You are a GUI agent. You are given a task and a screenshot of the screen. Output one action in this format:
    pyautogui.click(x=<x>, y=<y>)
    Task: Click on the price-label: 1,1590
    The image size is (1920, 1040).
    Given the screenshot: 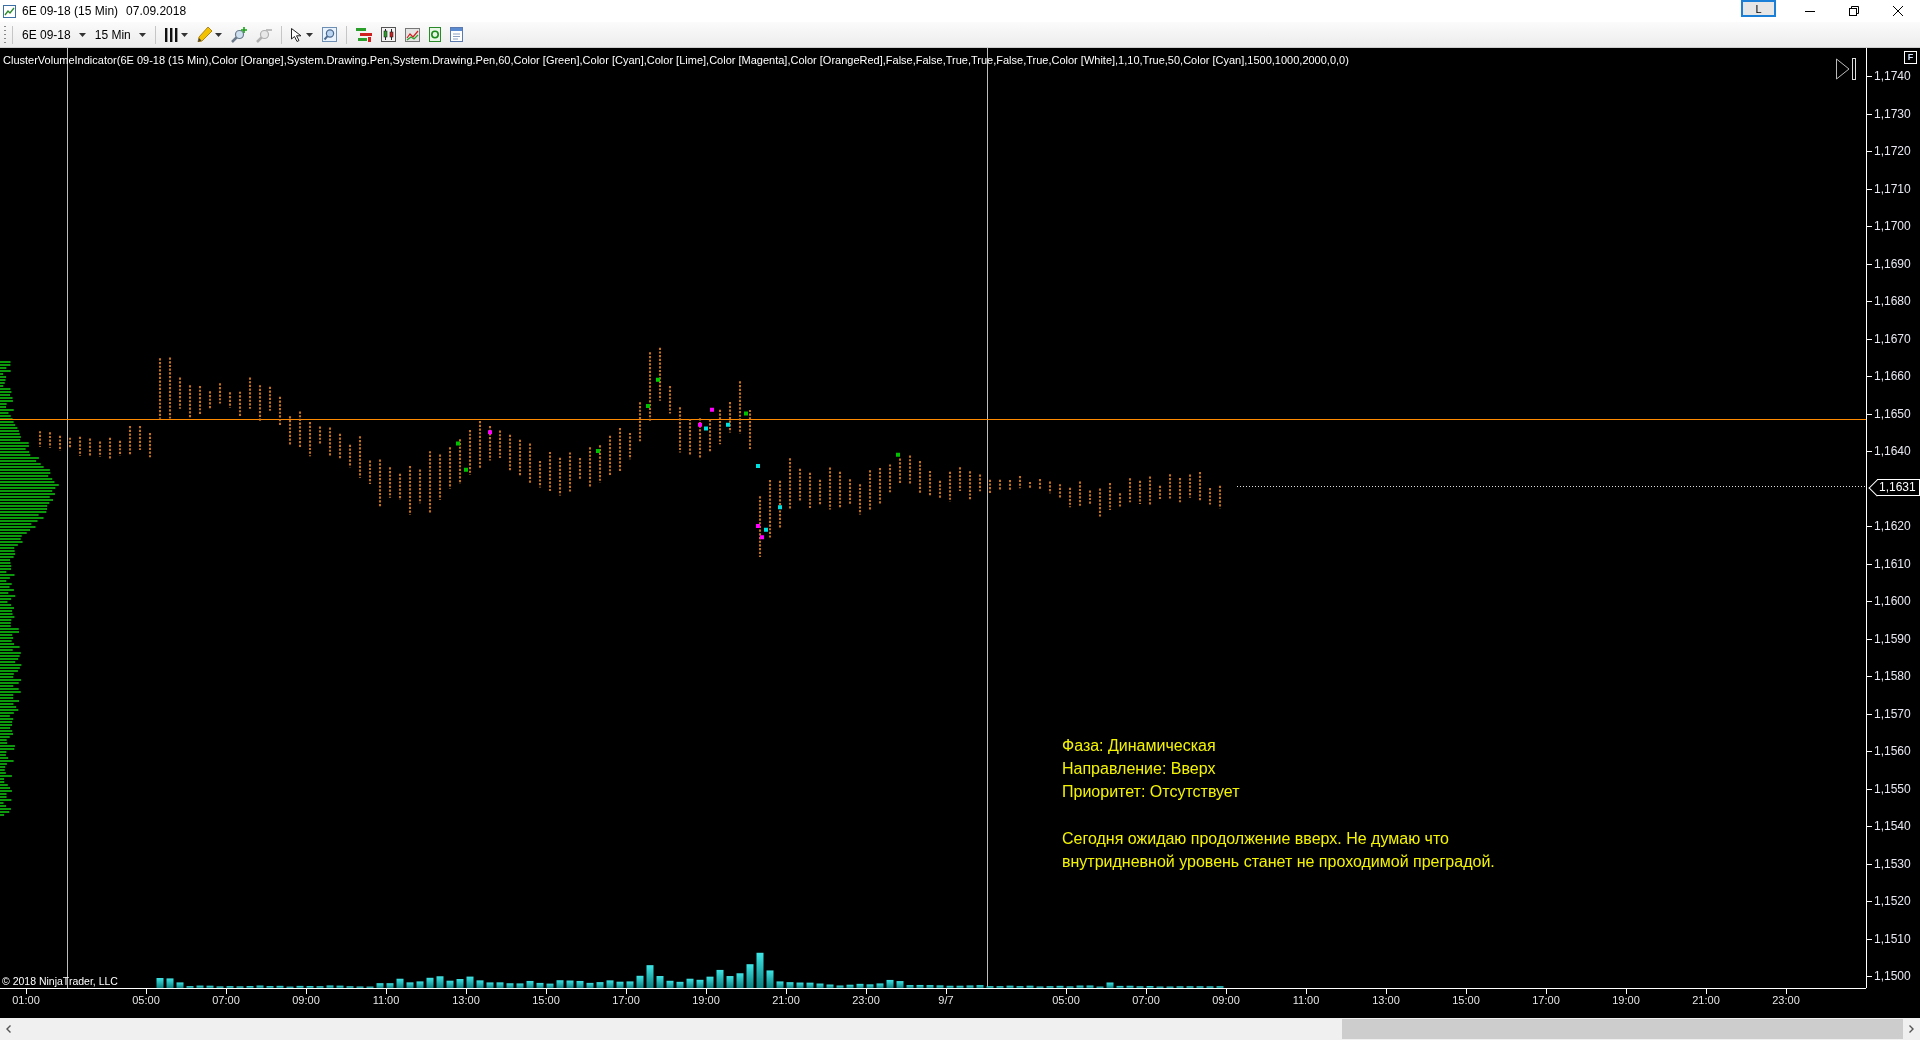 What is the action you would take?
    pyautogui.click(x=1889, y=638)
    